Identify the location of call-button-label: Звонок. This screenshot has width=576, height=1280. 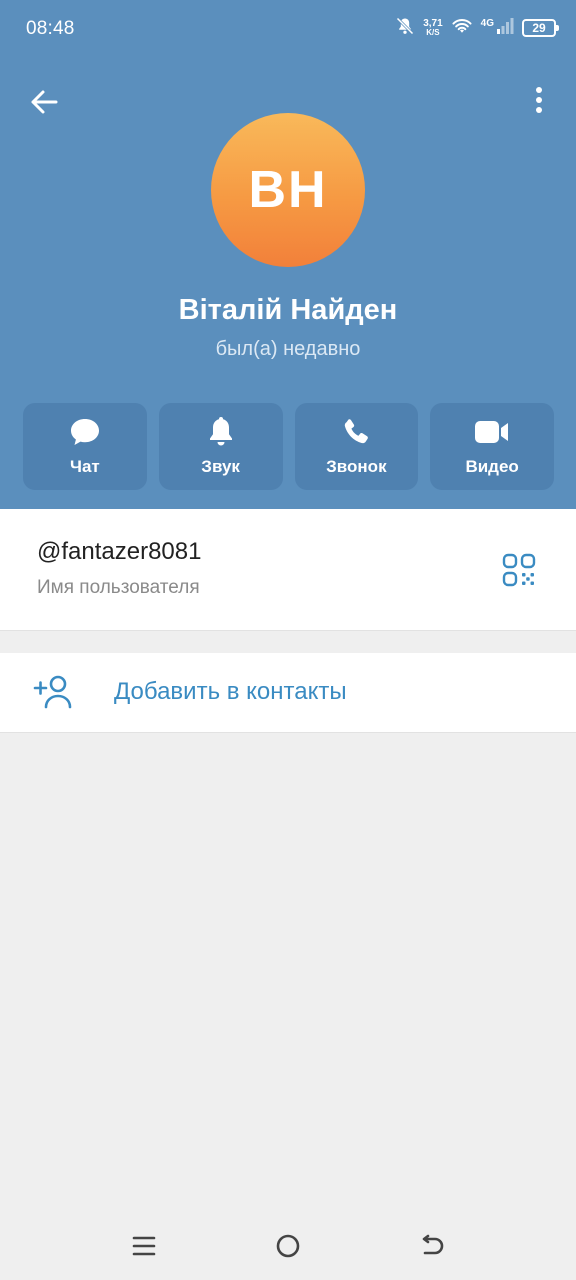
(356, 466).